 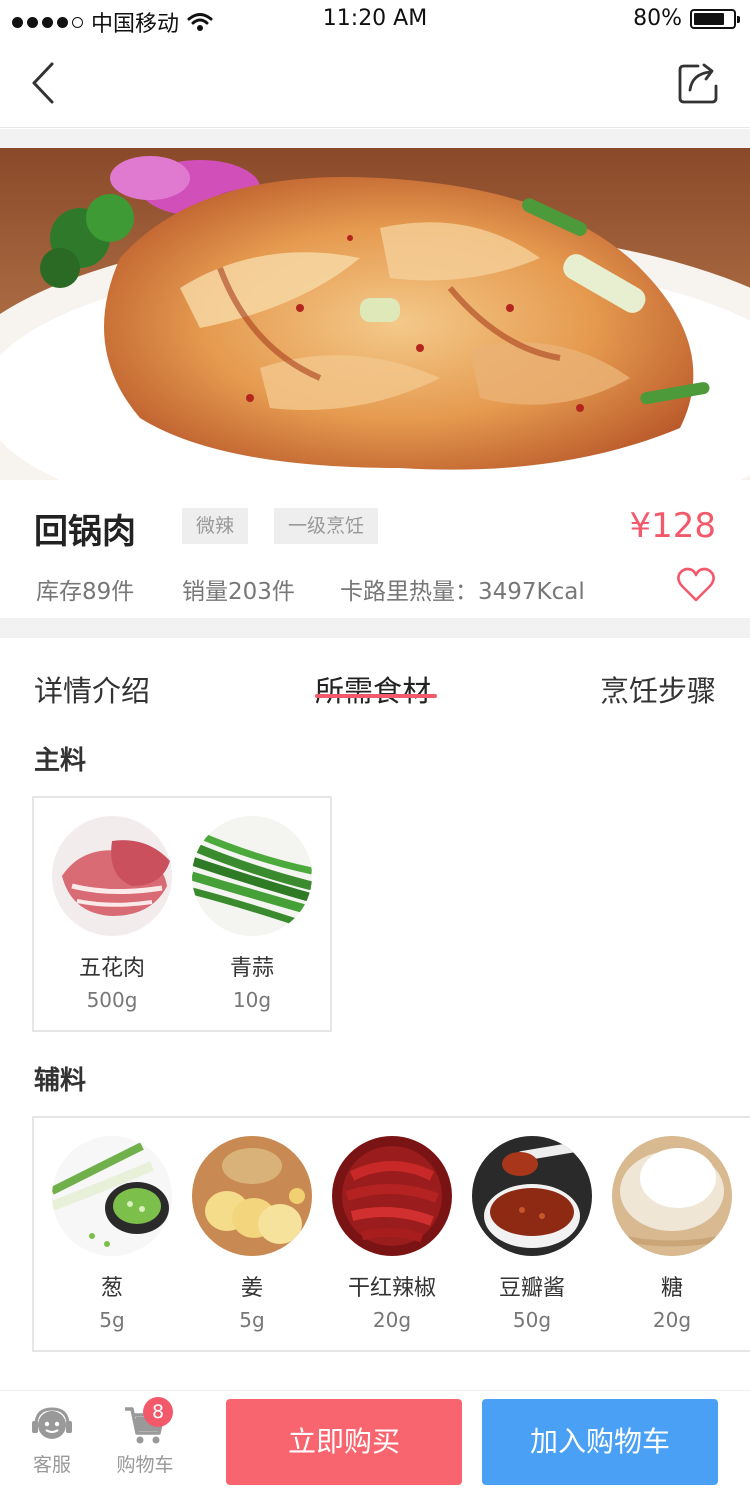 What do you see at coordinates (531, 1288) in the screenshot?
I see `ingredient-name: 豆瓣酱` at bounding box center [531, 1288].